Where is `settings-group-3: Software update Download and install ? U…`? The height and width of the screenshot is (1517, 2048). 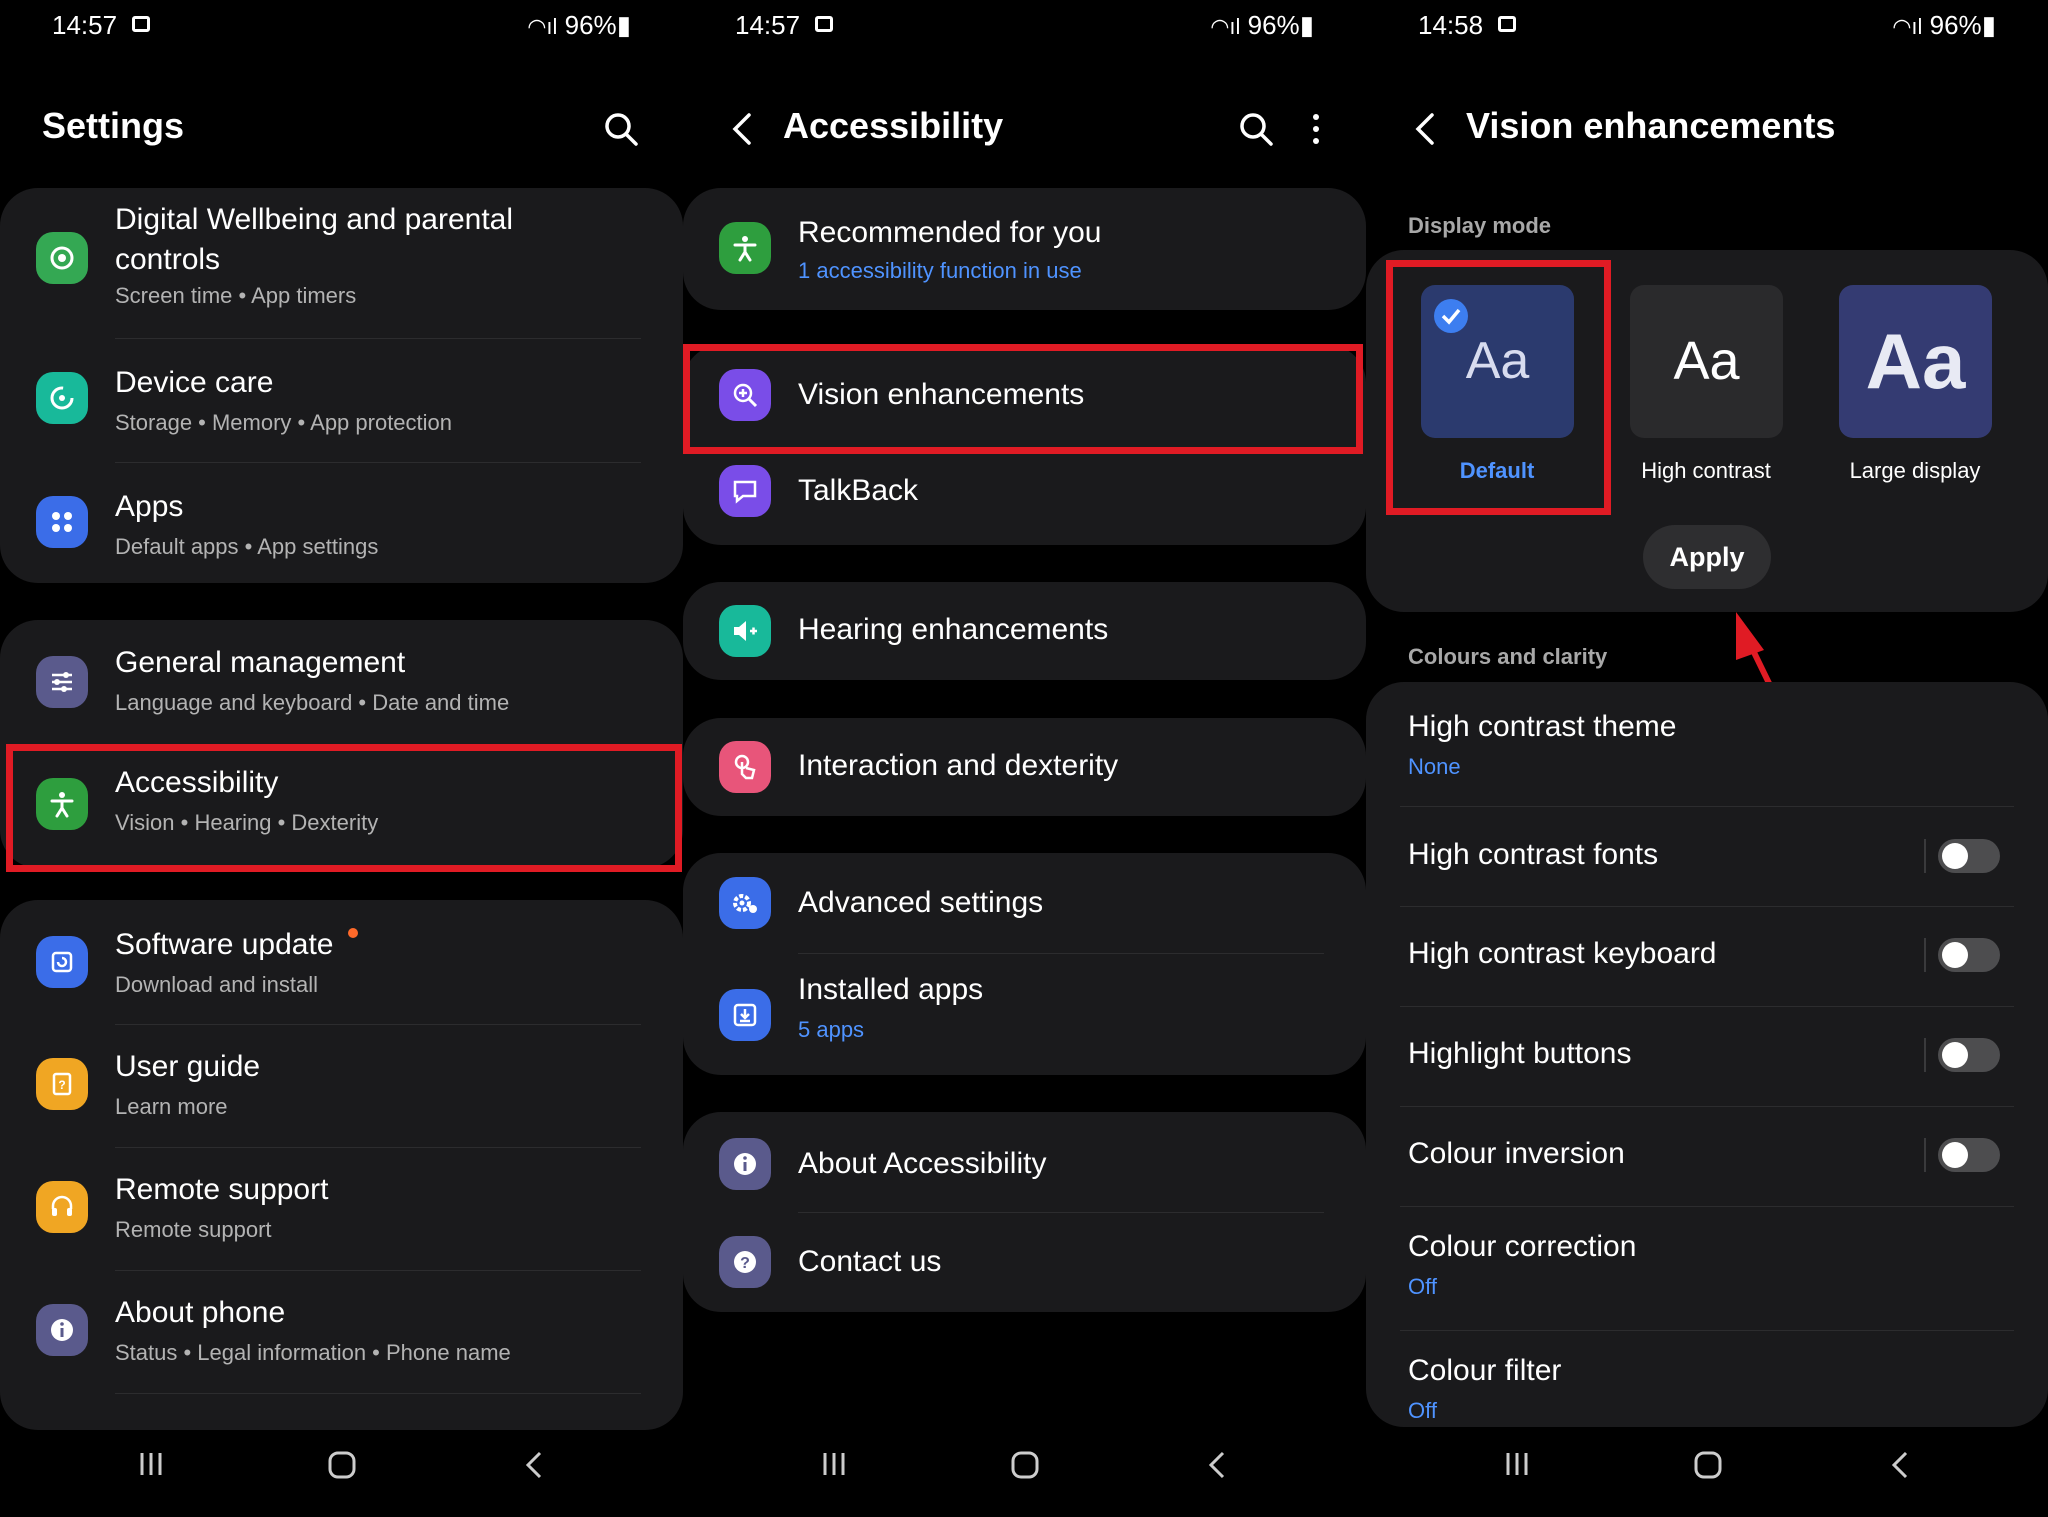
settings-group-3: Software update Download and install ? U… is located at coordinates (341, 1165).